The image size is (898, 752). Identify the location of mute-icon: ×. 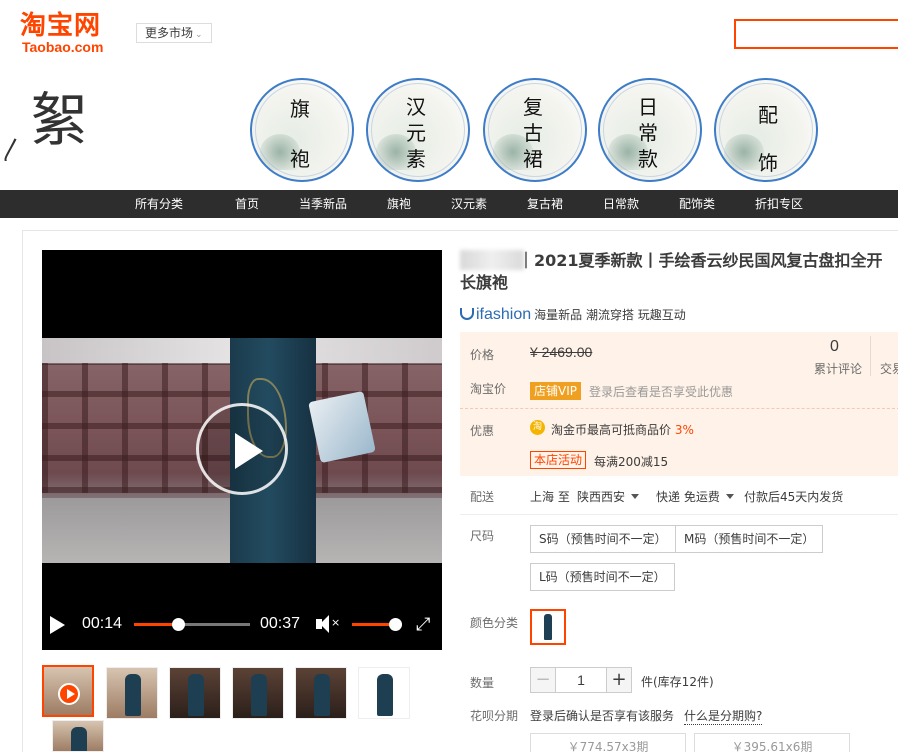
(328, 624).